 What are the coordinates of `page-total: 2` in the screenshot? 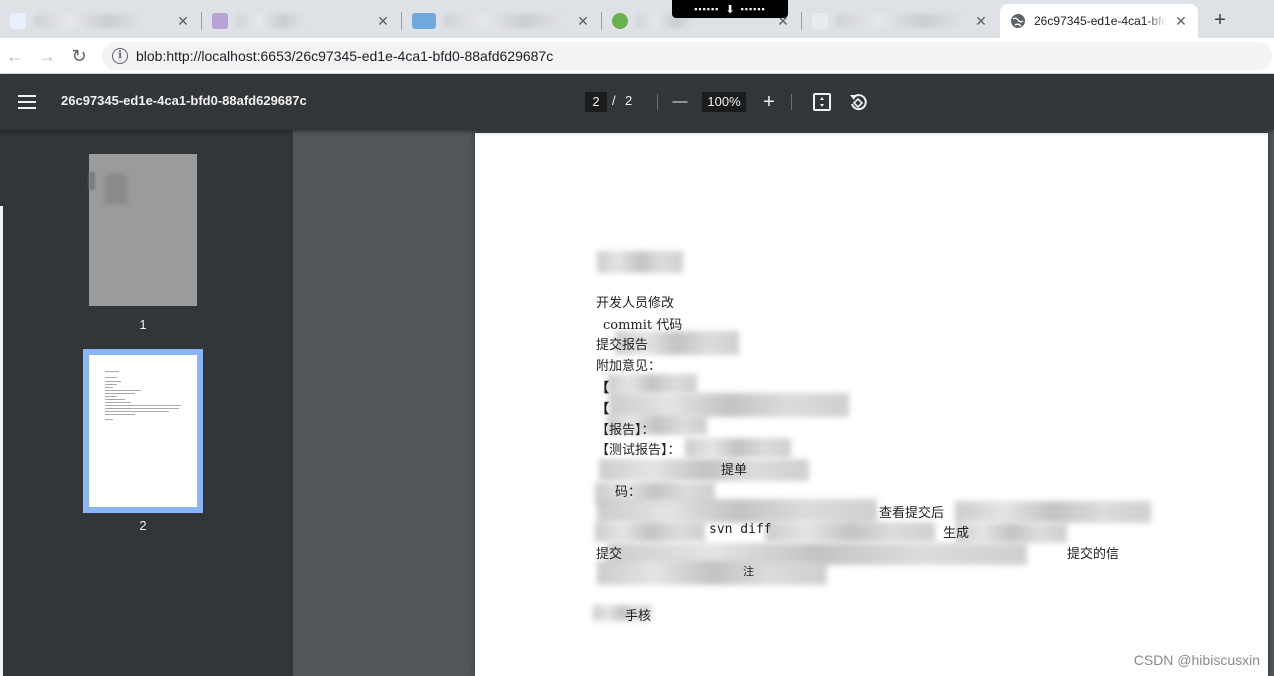 It's located at (629, 100).